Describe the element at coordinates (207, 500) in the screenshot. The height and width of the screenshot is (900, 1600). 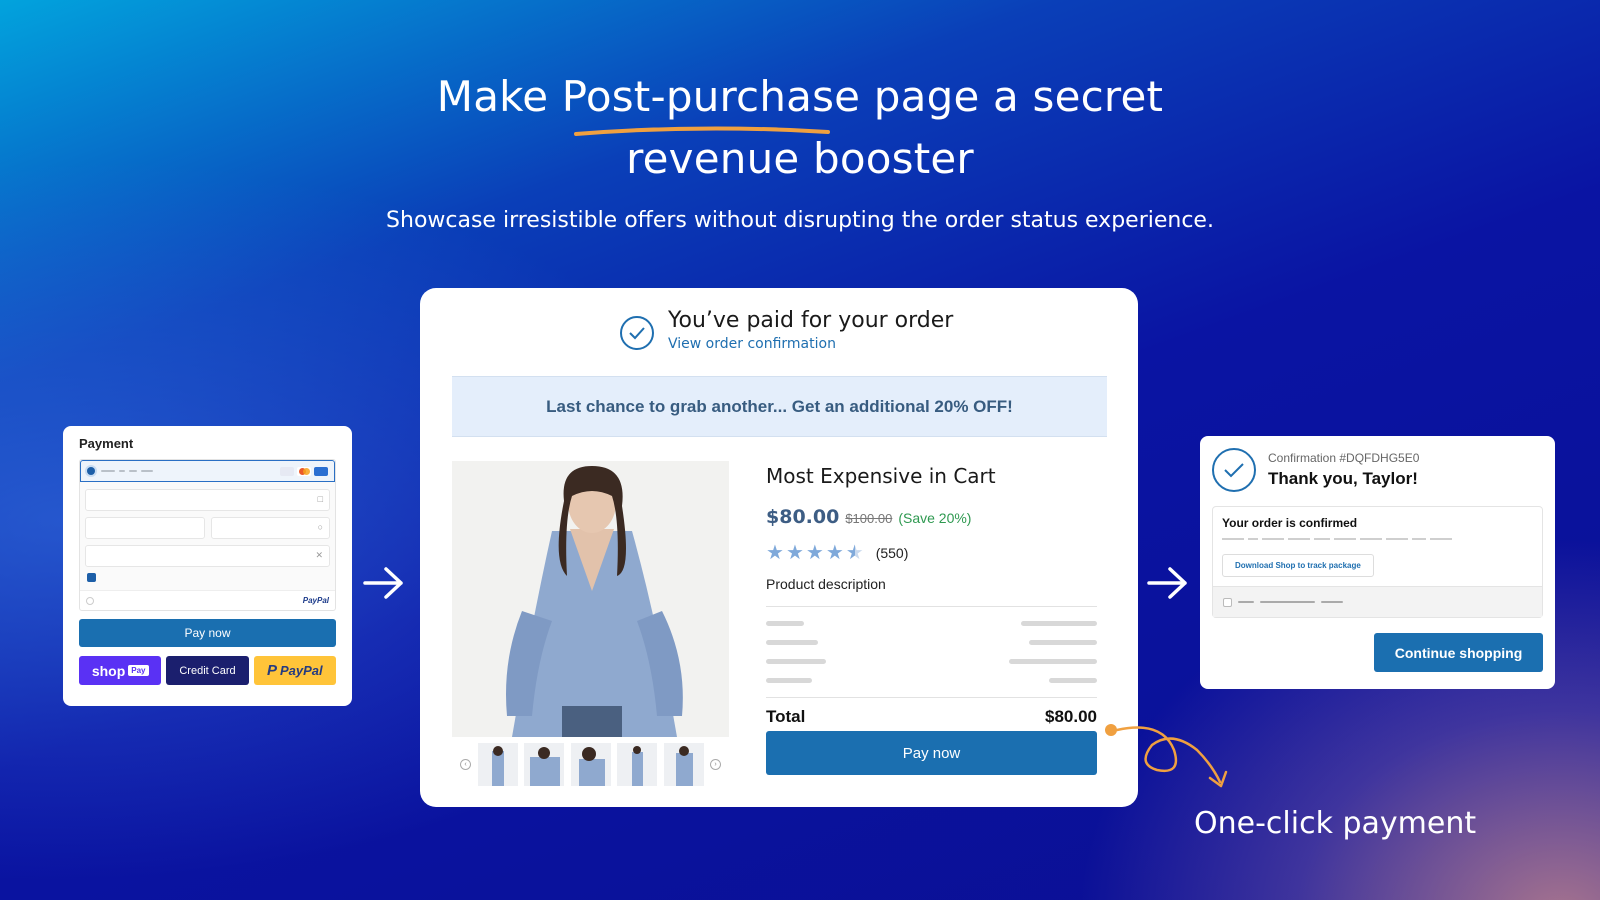
I see `card-number-field: □` at that location.